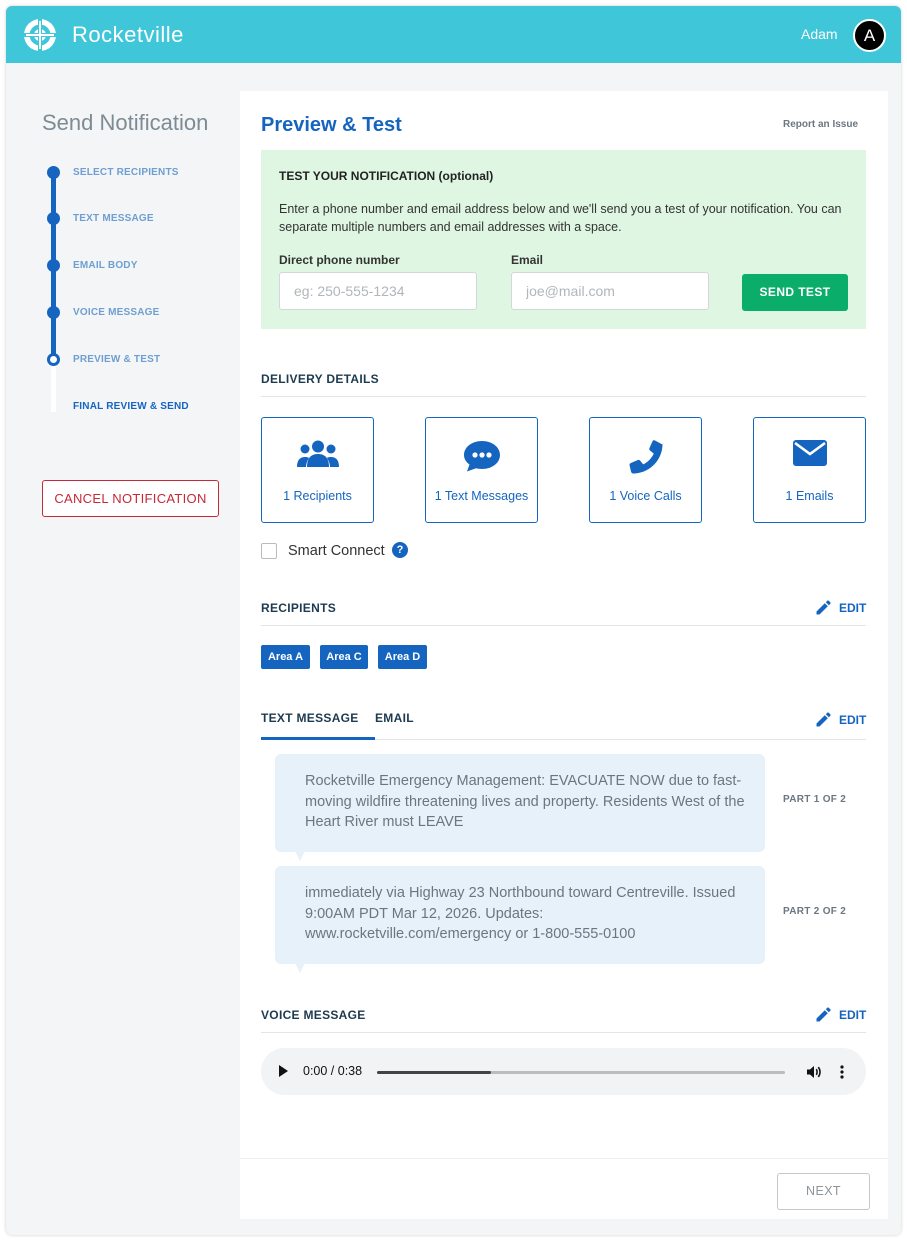 The width and height of the screenshot is (907, 1240). What do you see at coordinates (126, 172) in the screenshot?
I see `step-select-recipients: SELECT RECIPIENTS` at bounding box center [126, 172].